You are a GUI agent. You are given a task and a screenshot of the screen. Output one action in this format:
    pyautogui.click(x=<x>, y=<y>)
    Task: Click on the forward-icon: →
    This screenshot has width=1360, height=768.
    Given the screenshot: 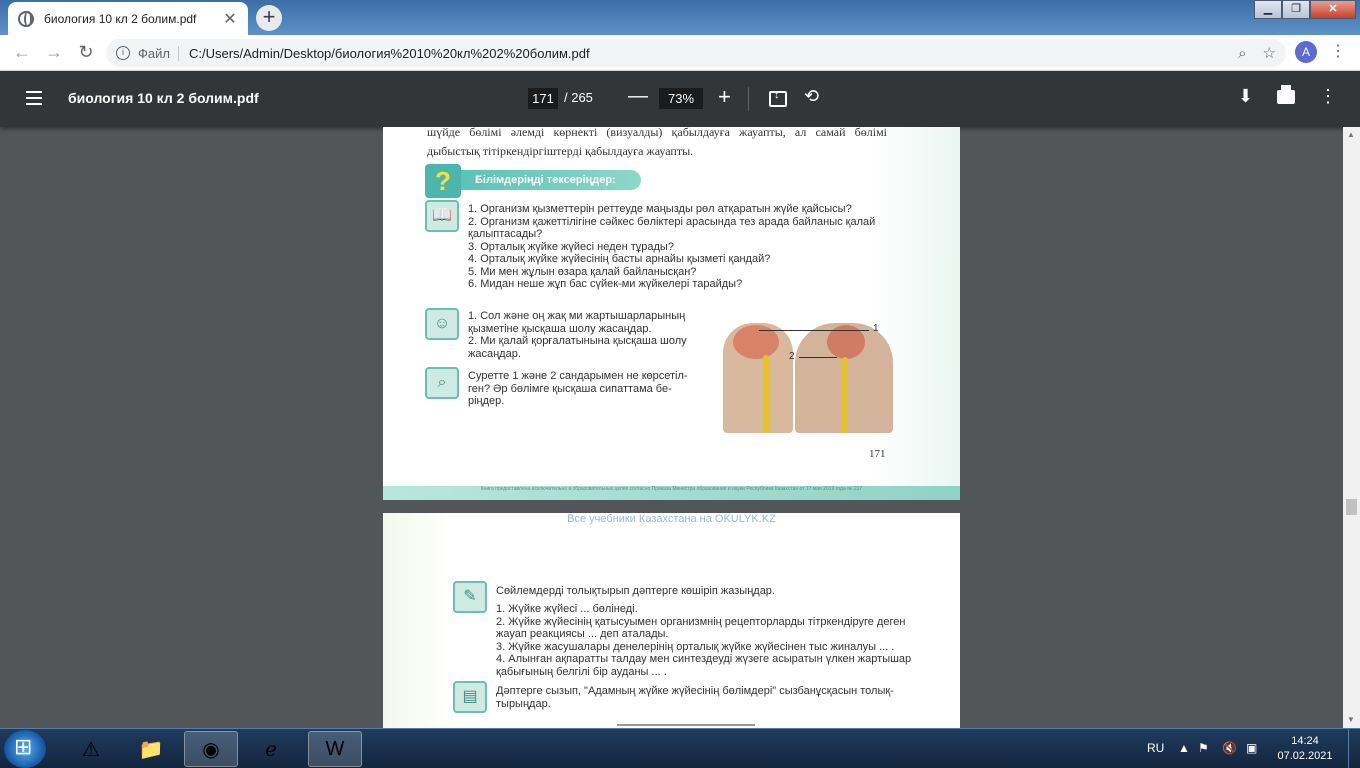 What is the action you would take?
    pyautogui.click(x=54, y=52)
    